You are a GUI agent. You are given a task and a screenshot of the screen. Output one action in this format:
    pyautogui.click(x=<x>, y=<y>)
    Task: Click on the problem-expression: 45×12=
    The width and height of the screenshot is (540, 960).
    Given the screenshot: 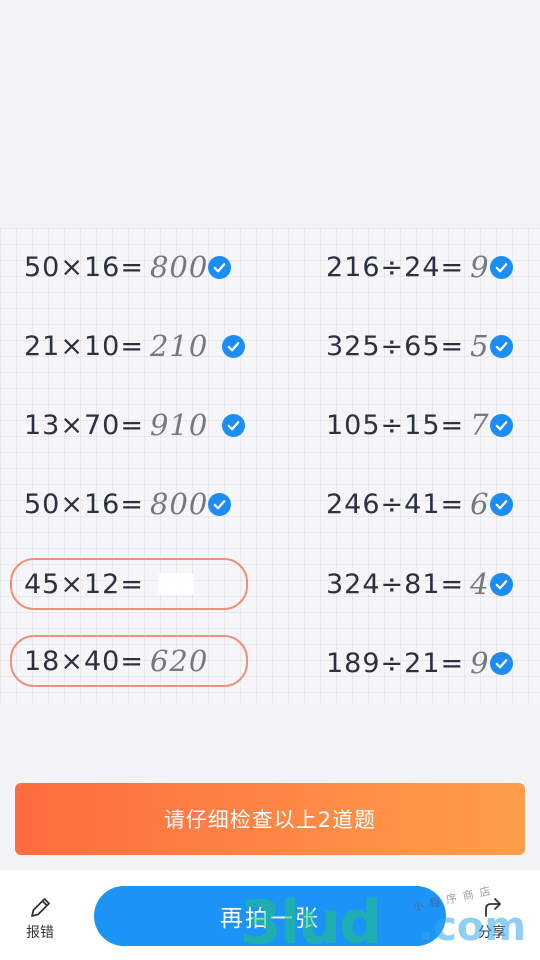 What is the action you would take?
    pyautogui.click(x=84, y=584)
    